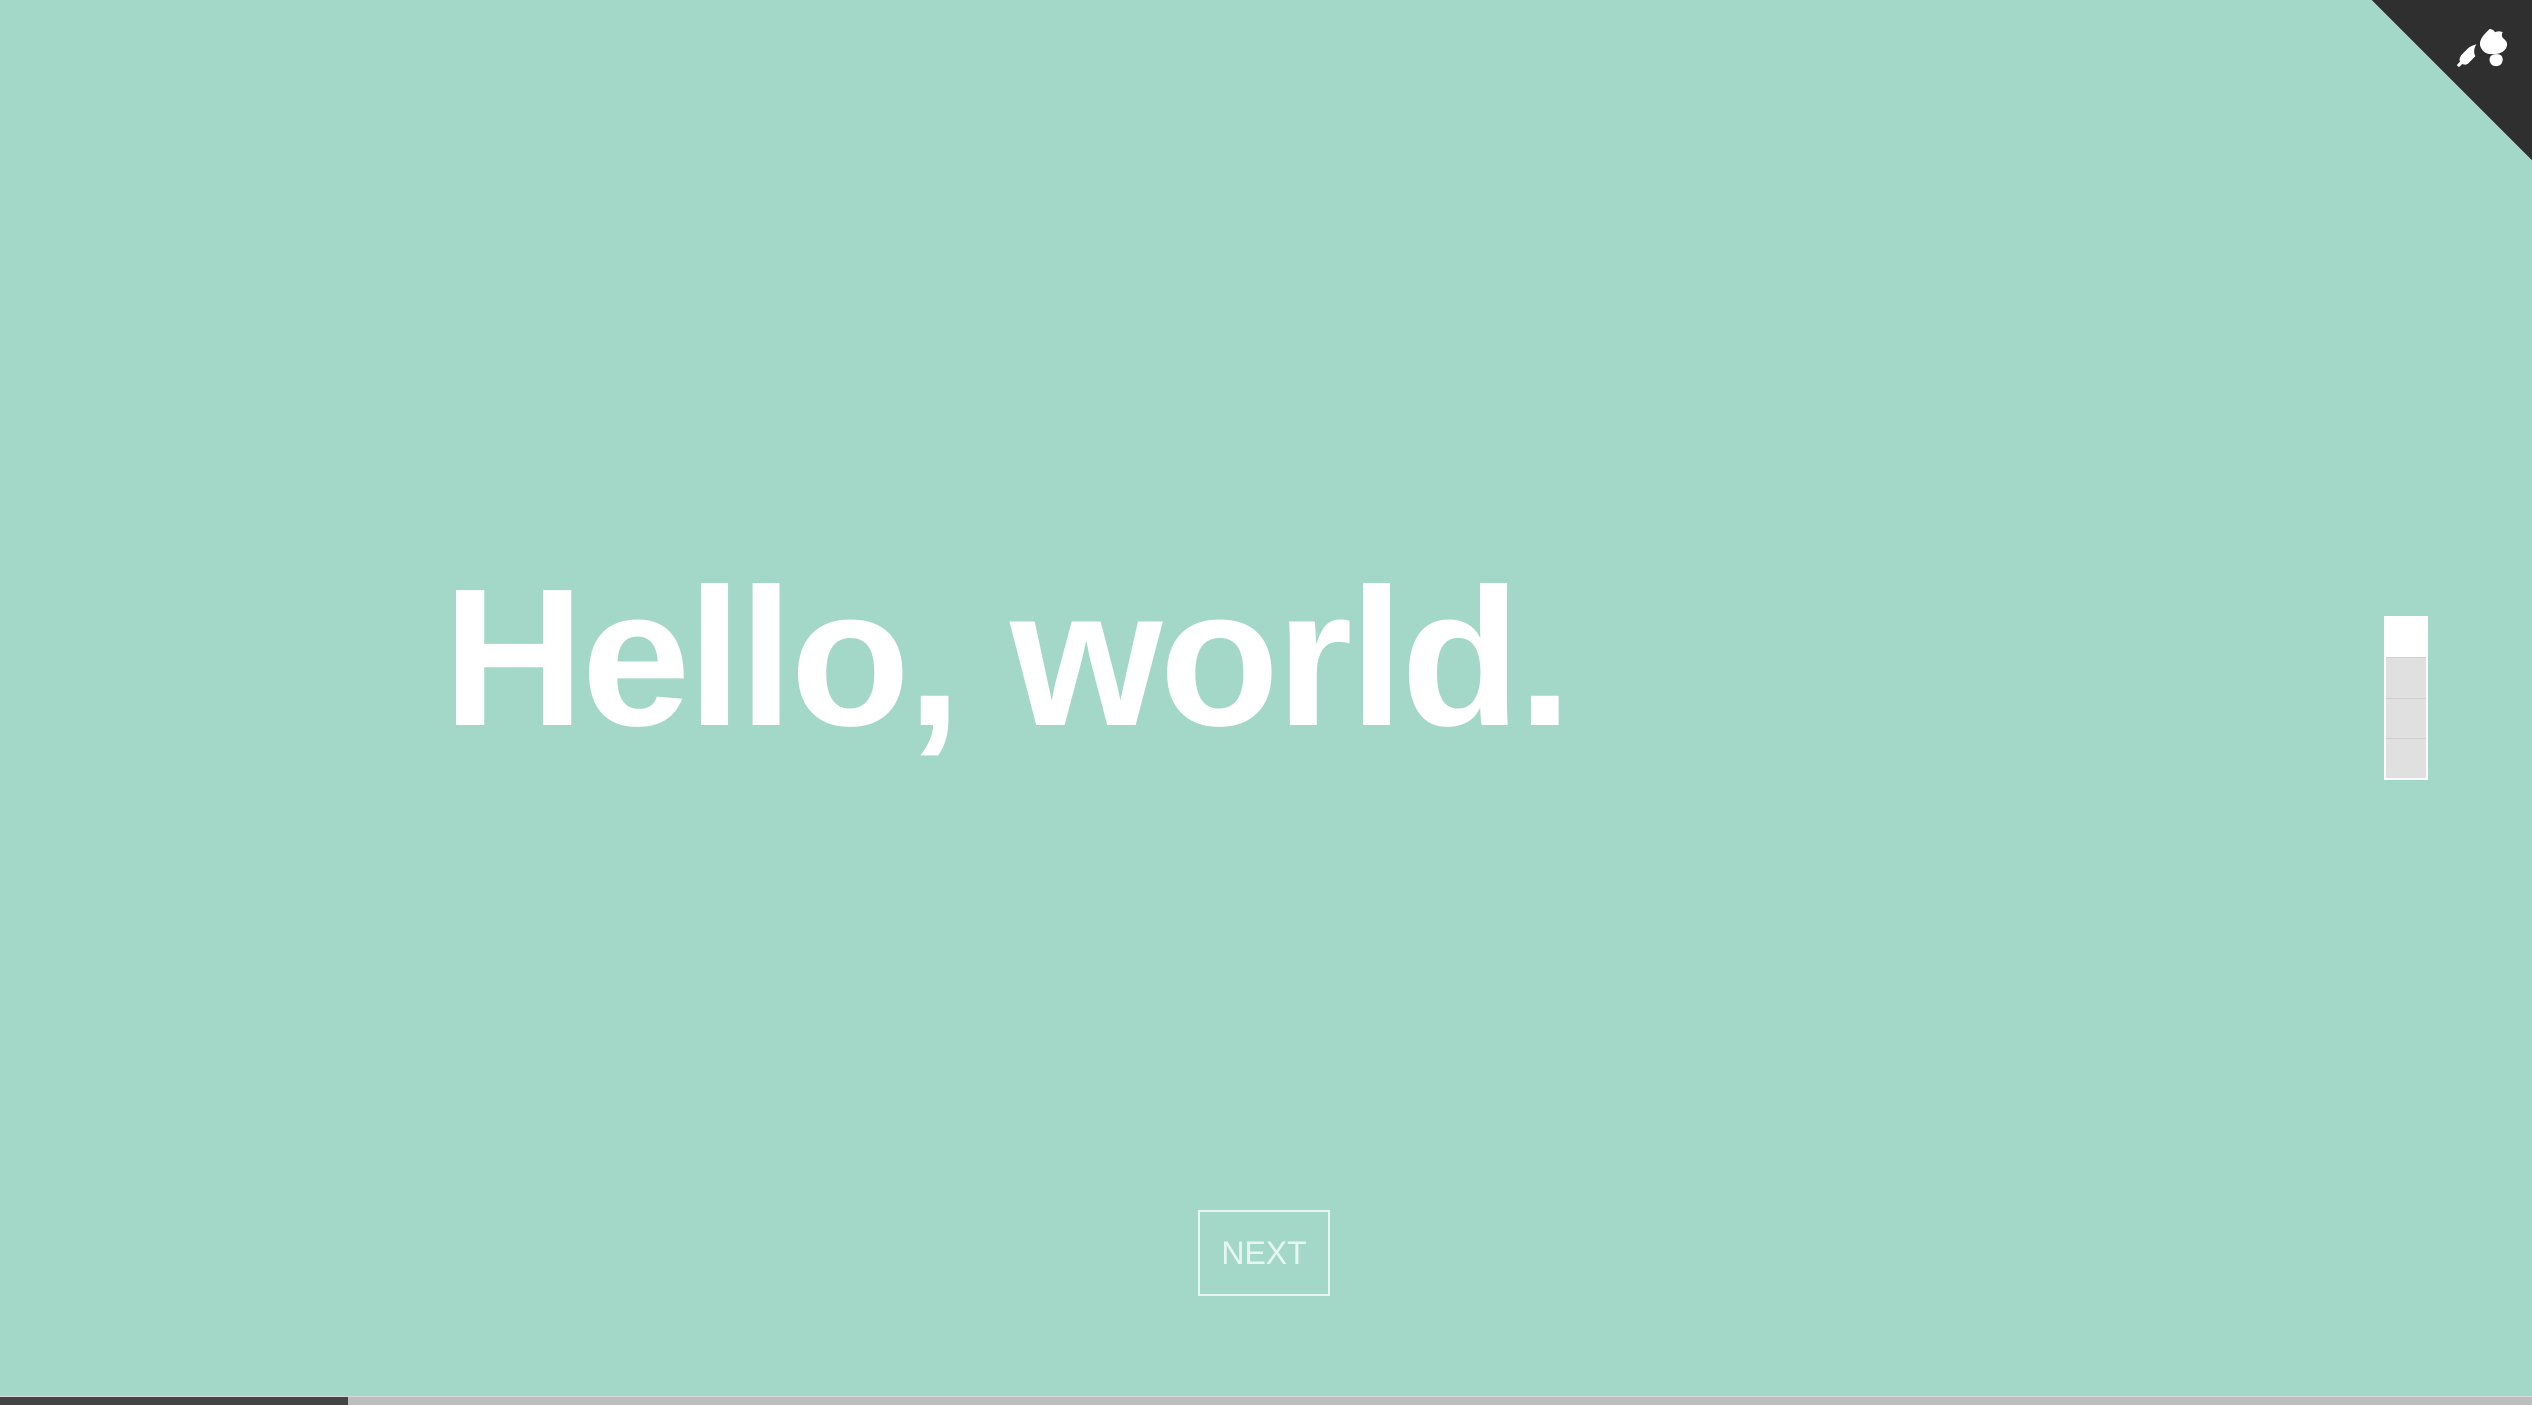 The image size is (2532, 1405). Describe the element at coordinates (1007, 657) in the screenshot. I see `hero-text: Hello, world.` at that location.